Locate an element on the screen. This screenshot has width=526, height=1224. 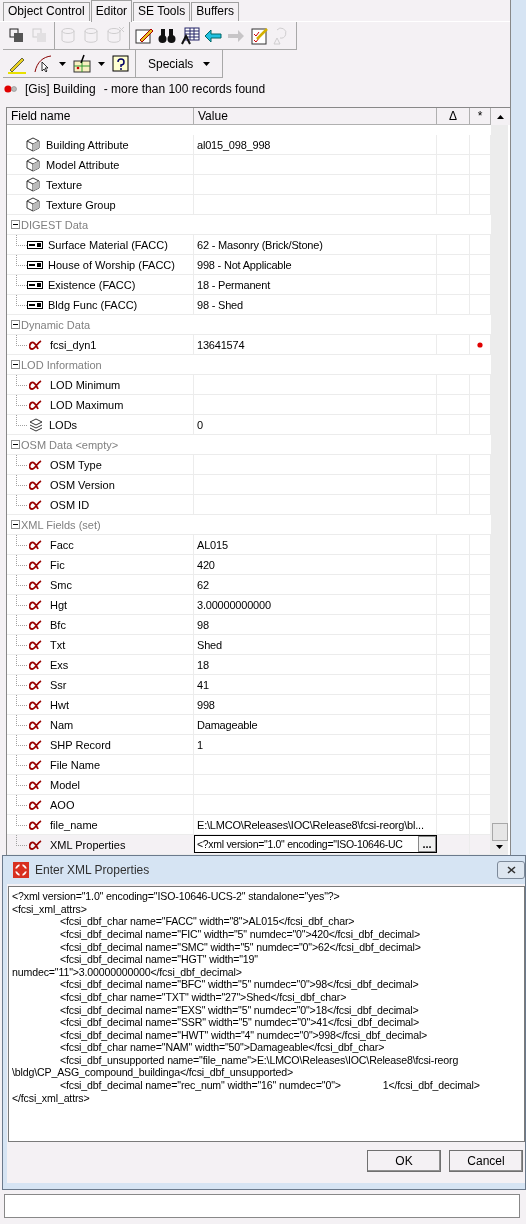
curve-cursor-icon is located at coordinates (43, 63).